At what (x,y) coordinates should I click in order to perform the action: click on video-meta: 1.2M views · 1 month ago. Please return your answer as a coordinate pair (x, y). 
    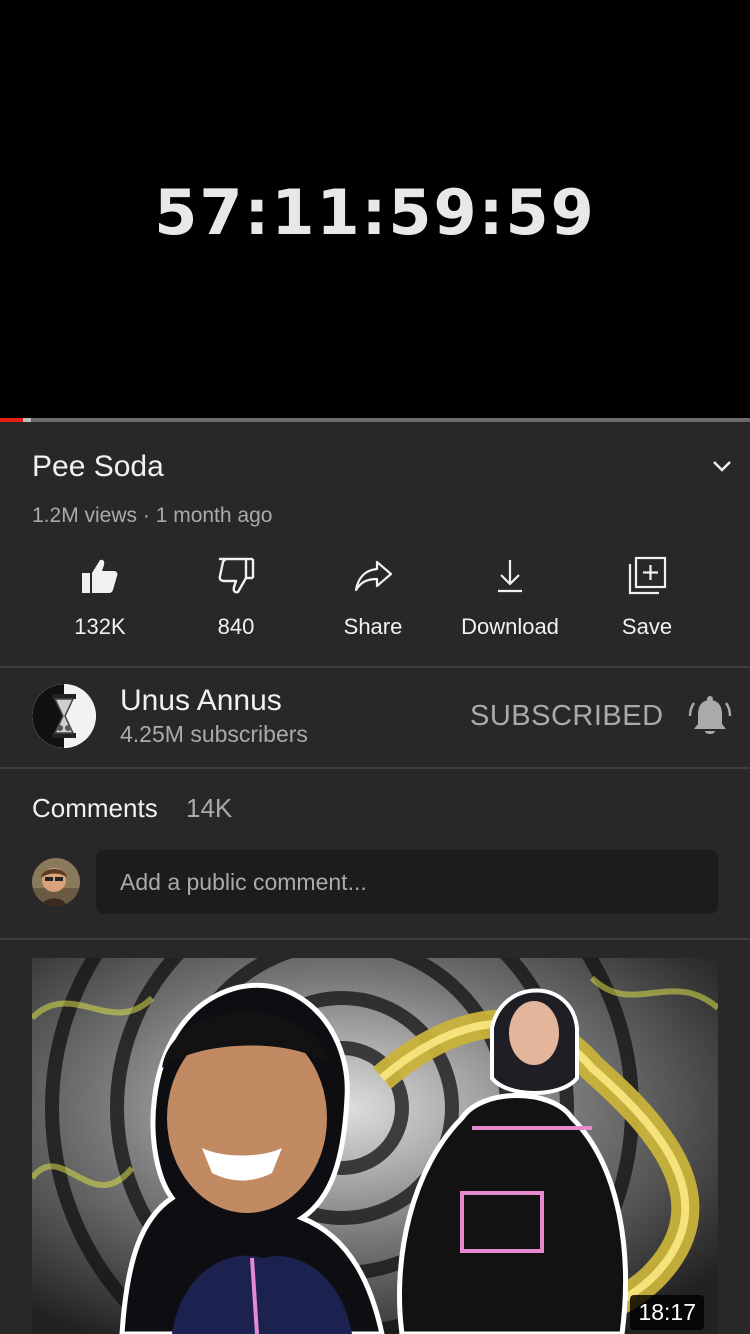
    Looking at the image, I should click on (152, 515).